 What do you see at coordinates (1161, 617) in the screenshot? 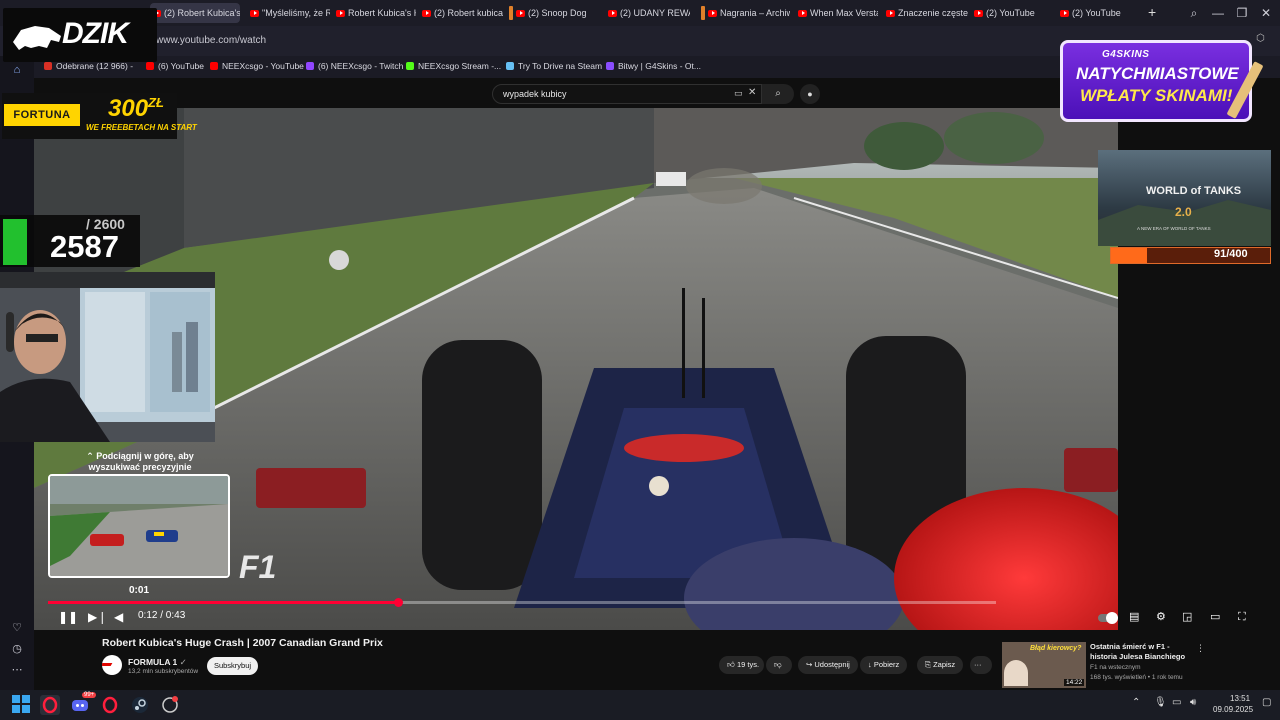
I see `settings-button: ⚙` at bounding box center [1161, 617].